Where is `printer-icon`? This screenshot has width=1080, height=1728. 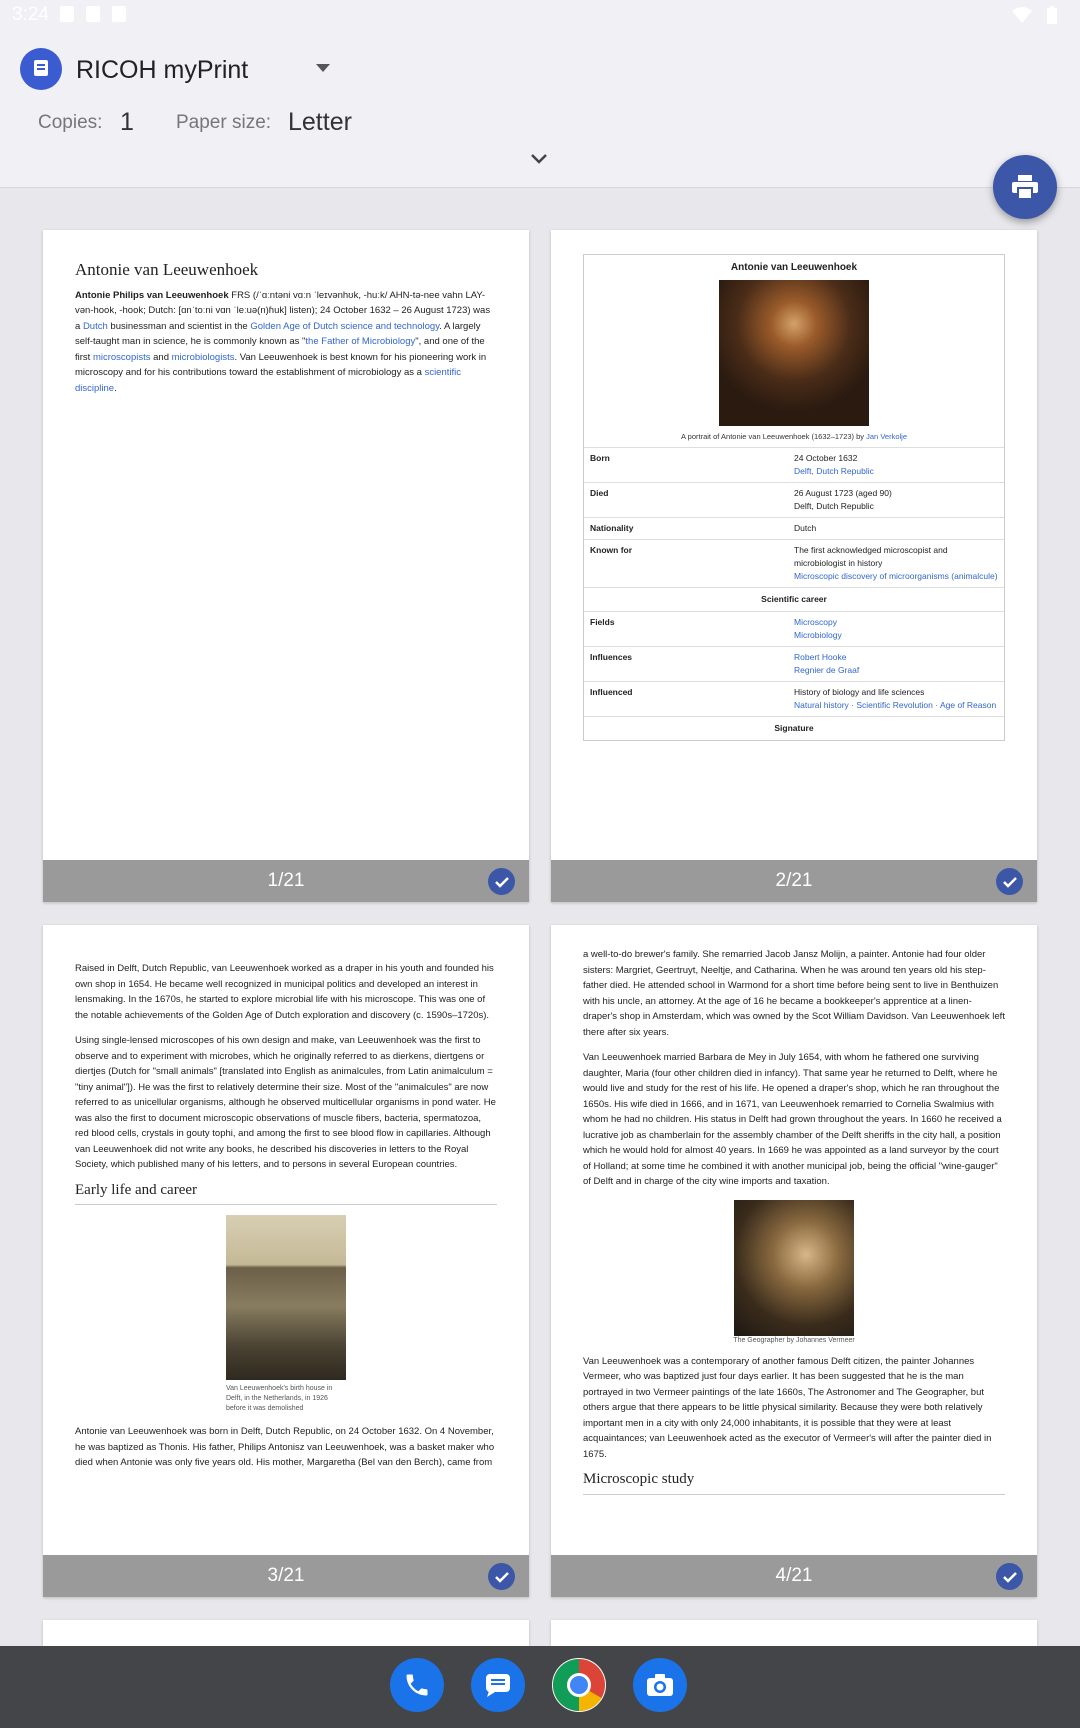 printer-icon is located at coordinates (1025, 187).